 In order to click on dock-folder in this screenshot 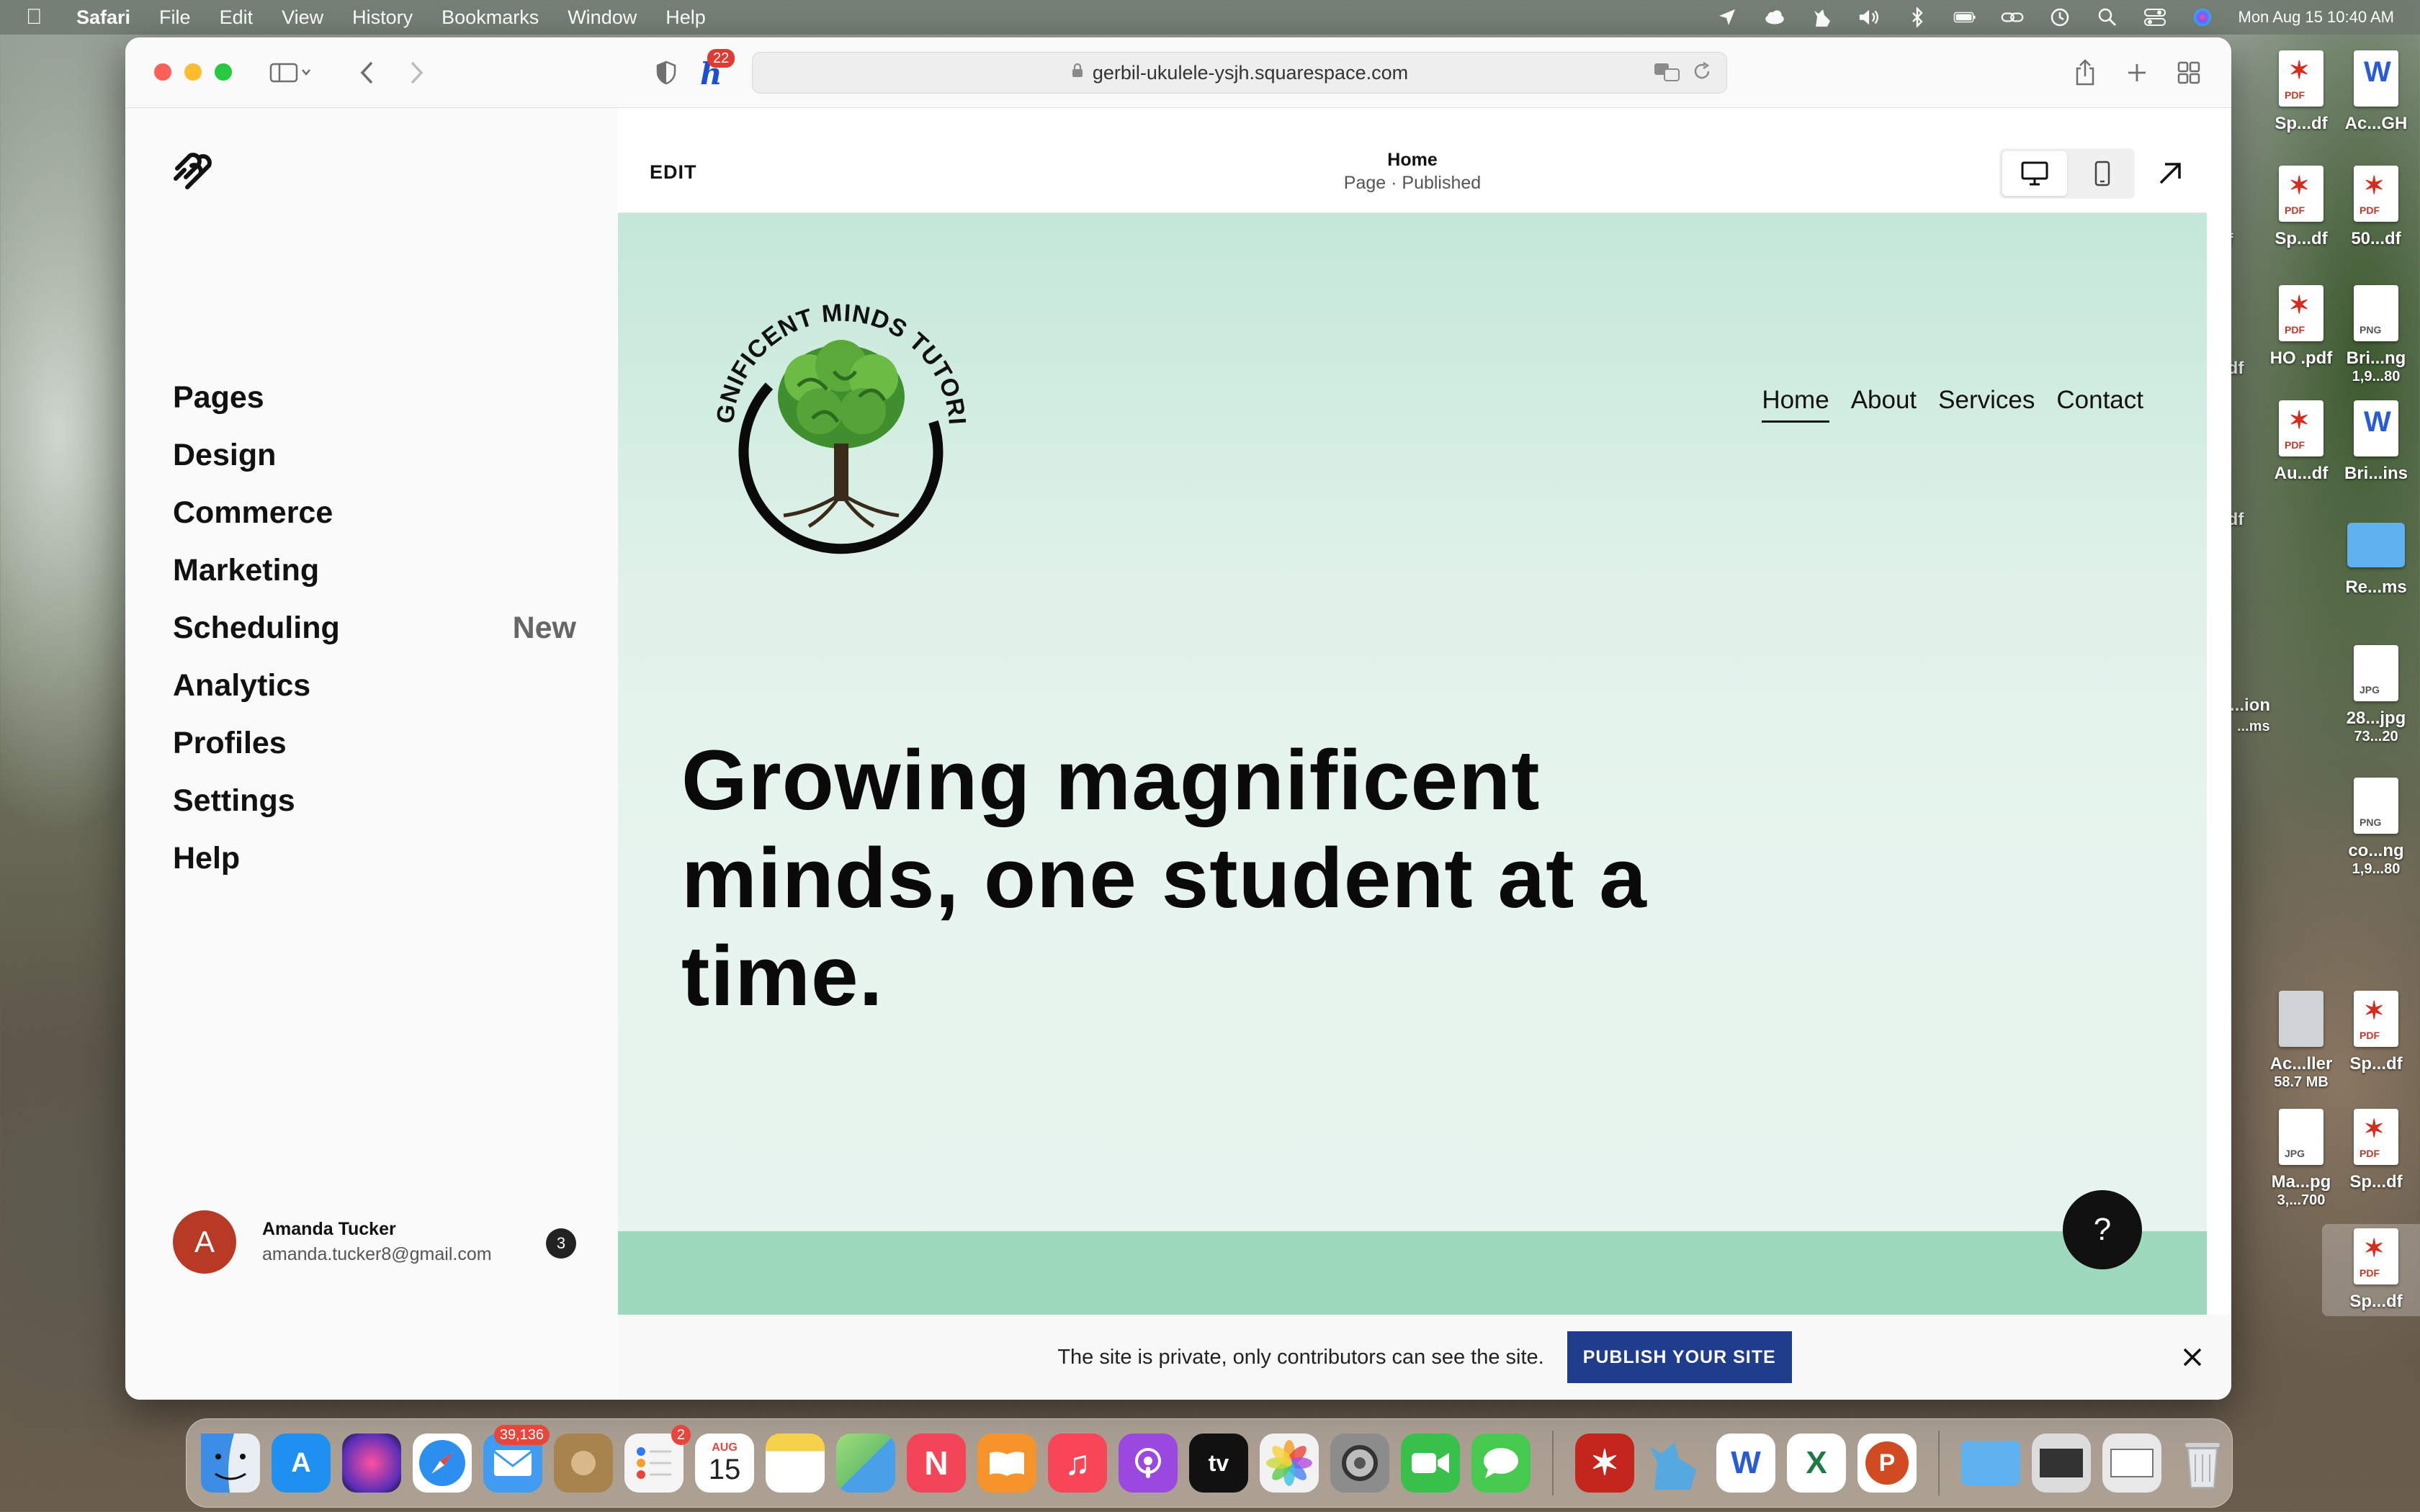, I will do `click(1990, 1463)`.